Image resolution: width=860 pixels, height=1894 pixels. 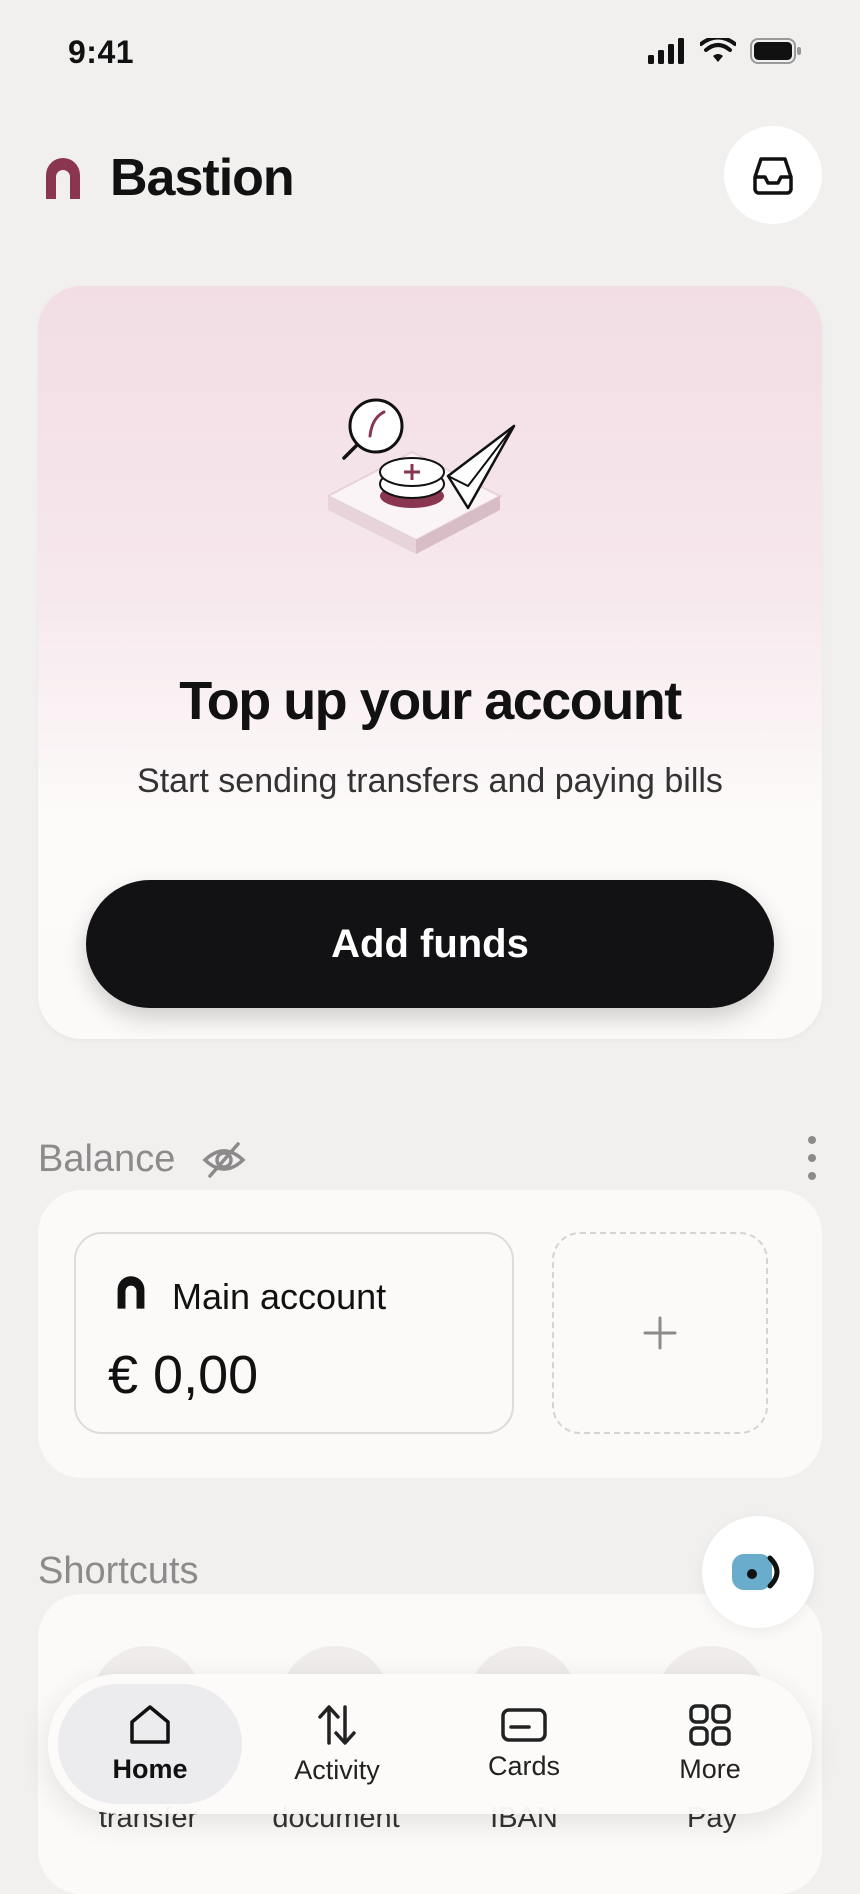 What do you see at coordinates (183, 1375) in the screenshot?
I see `account-balance: € 0,00` at bounding box center [183, 1375].